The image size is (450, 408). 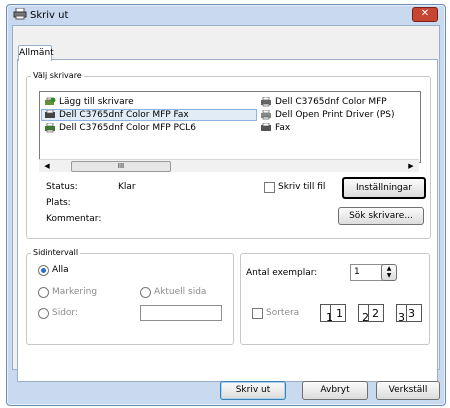 I want to click on add-printer-icon, so click(x=50, y=102).